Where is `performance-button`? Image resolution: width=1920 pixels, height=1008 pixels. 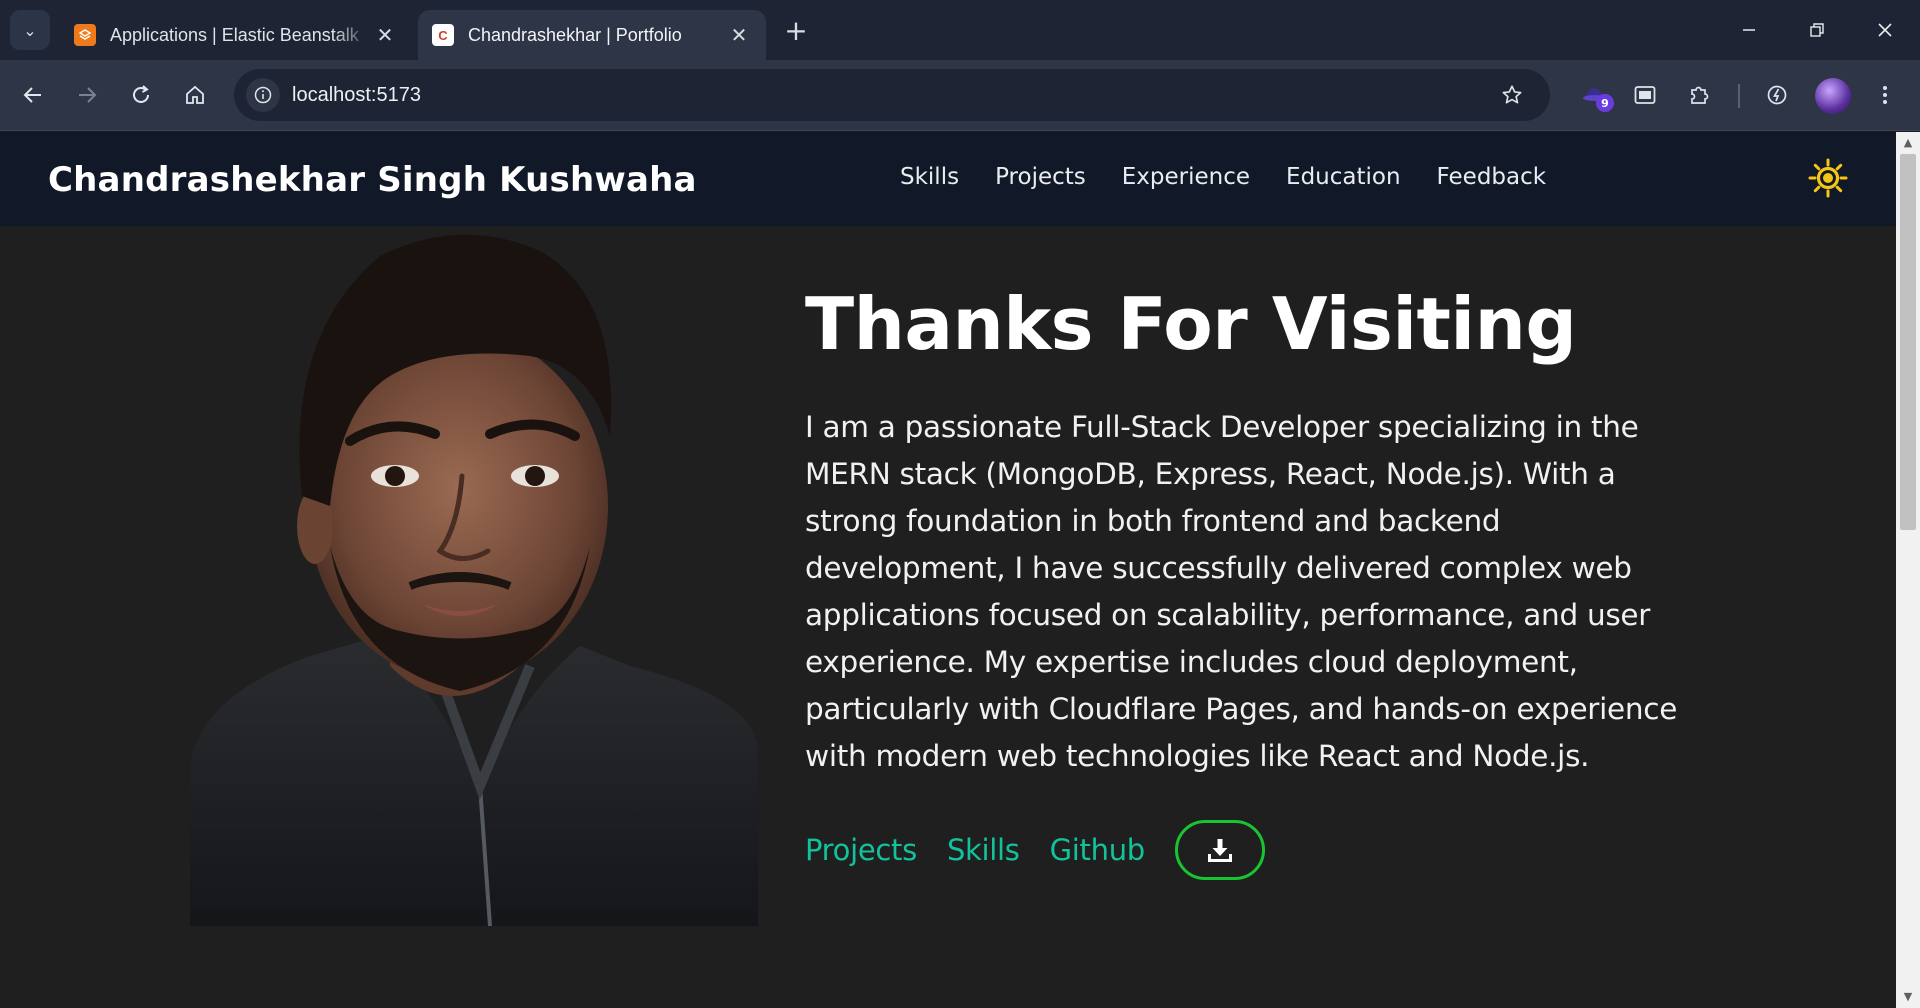
performance-button is located at coordinates (1777, 95).